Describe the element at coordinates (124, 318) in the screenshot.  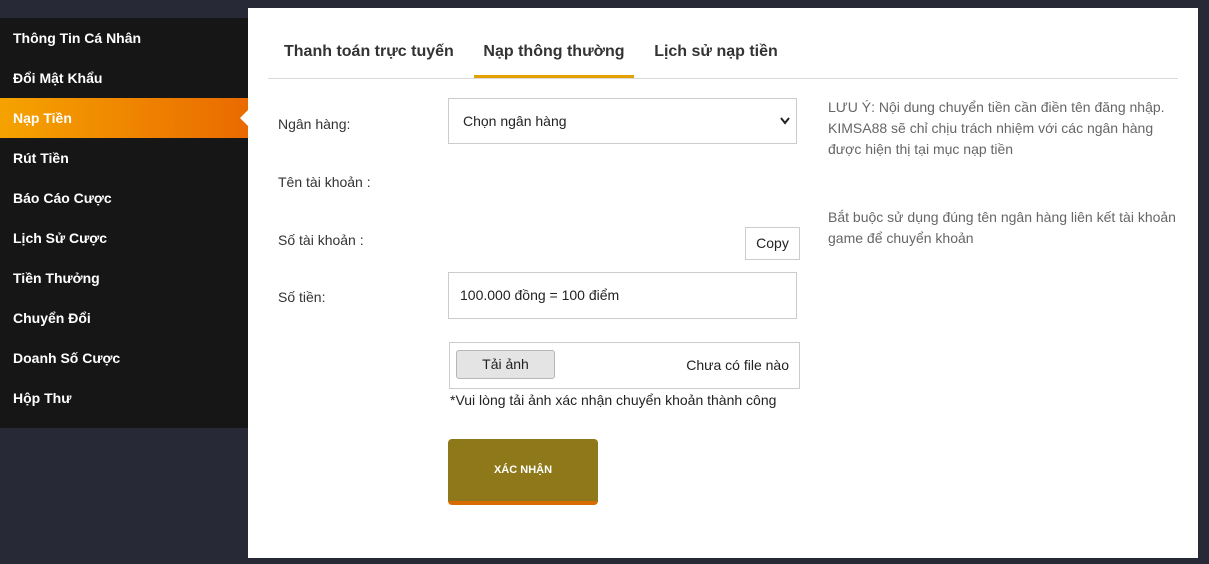
I see `sidebar-item-transfer: Chuyển Đổi` at that location.